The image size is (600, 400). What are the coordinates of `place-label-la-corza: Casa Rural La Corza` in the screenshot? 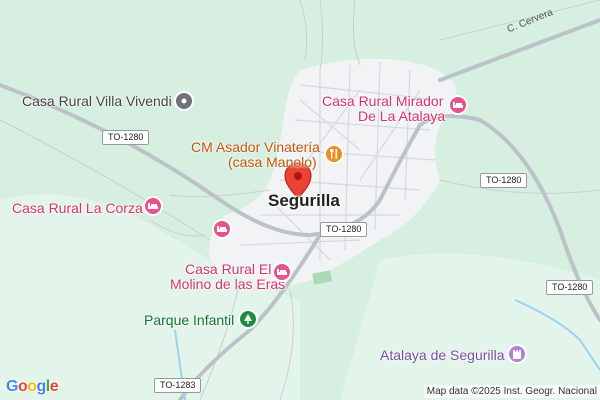 It's located at (77, 208).